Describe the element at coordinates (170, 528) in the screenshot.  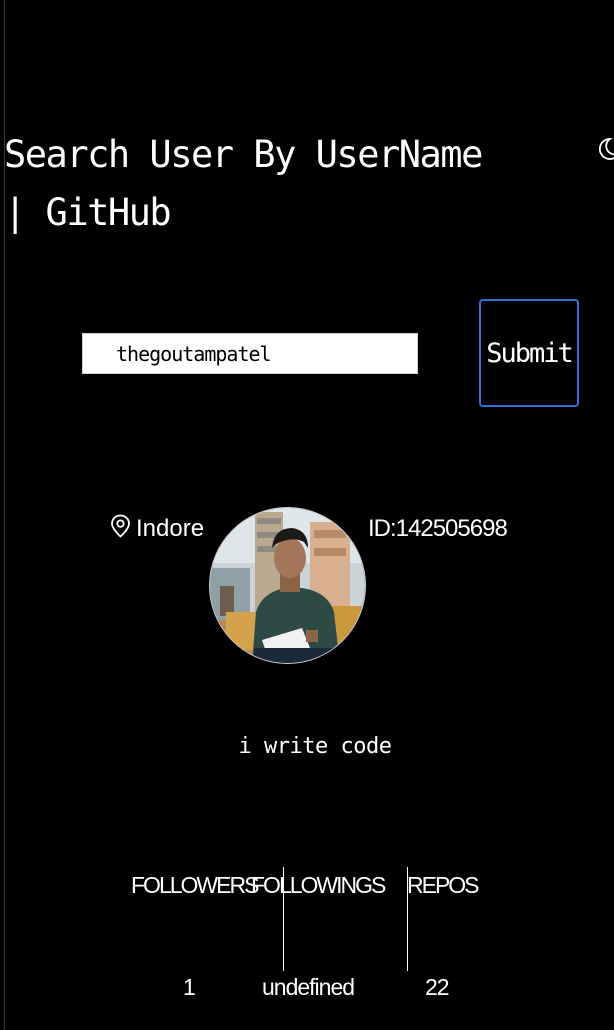
I see `location-text: Indore` at that location.